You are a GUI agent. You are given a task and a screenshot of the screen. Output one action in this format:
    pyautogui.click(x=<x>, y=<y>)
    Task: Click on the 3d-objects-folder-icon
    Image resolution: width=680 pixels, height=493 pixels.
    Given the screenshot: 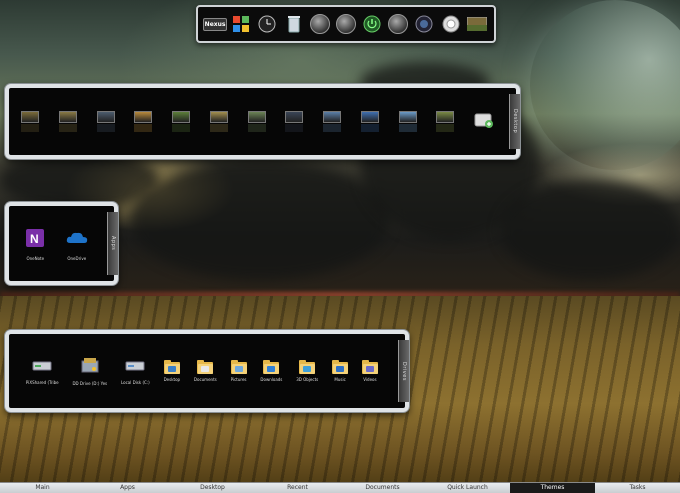 What is the action you would take?
    pyautogui.click(x=307, y=367)
    